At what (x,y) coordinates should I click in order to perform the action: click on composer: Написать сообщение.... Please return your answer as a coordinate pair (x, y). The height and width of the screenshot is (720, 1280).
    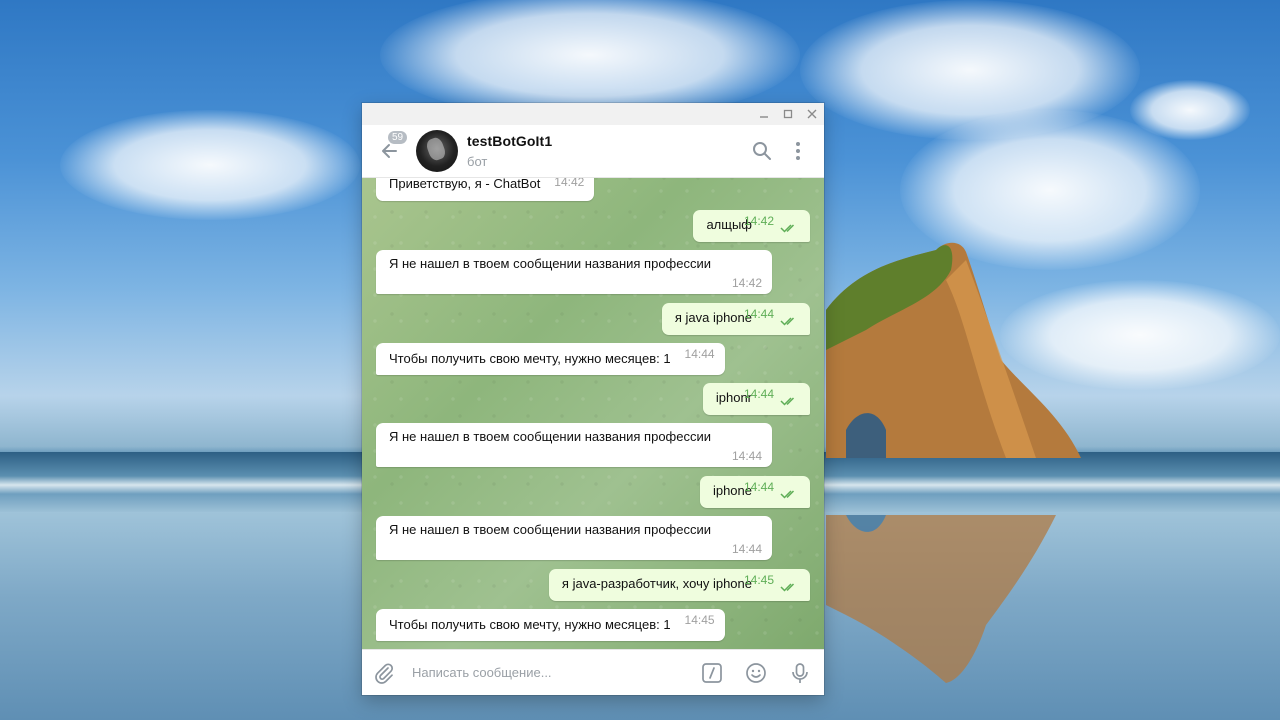
    Looking at the image, I should click on (593, 672).